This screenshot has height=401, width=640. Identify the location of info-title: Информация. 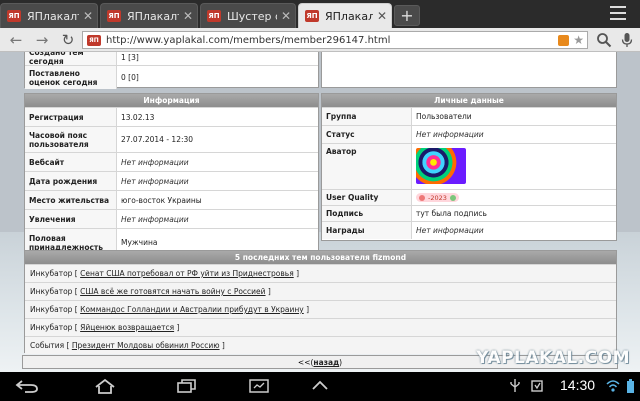
(171, 100).